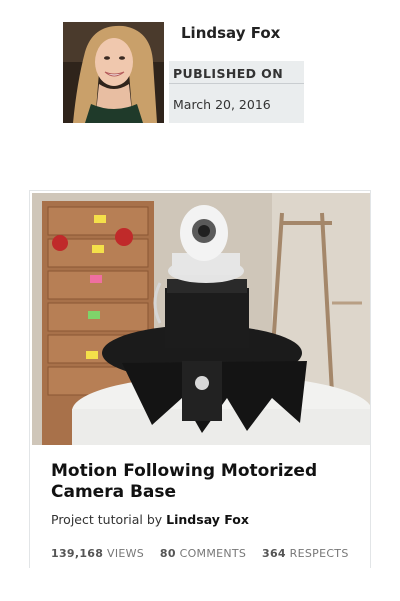 The image size is (400, 601). Describe the element at coordinates (201, 482) in the screenshot. I see `project-title: Motion Following Motorized Camera Base` at that location.